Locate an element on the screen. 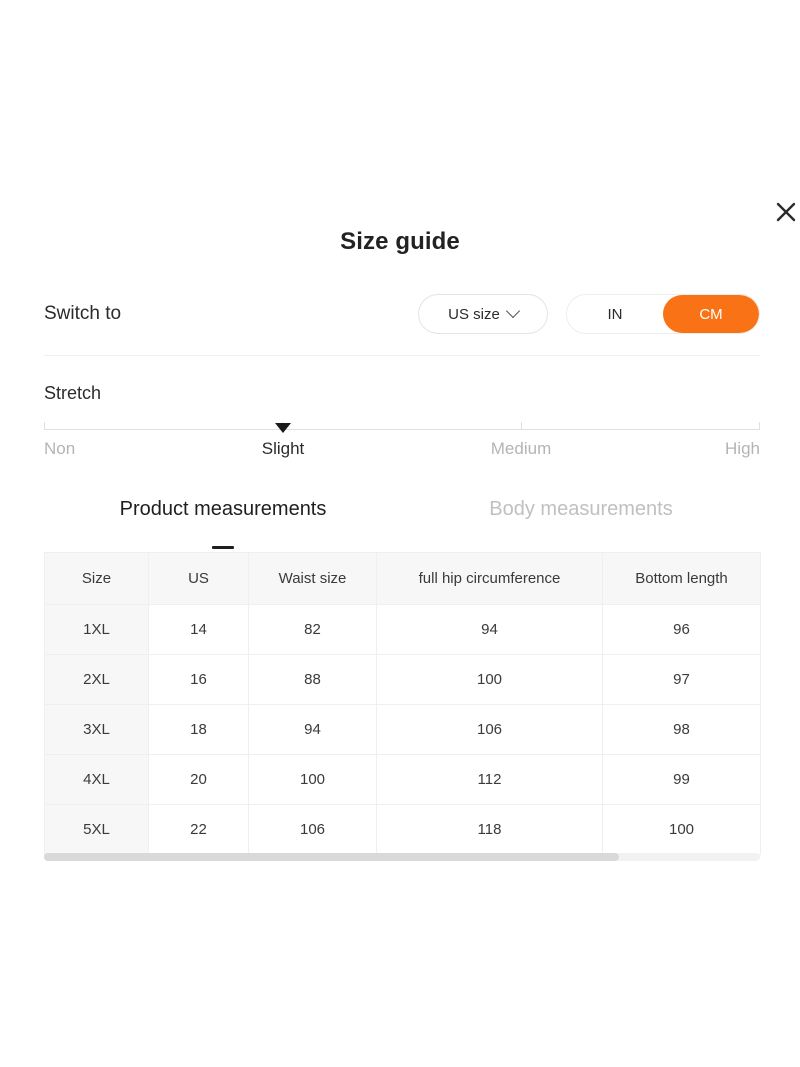 The image size is (800, 1067). tab-body-measurements: Body measurements is located at coordinates (581, 520).